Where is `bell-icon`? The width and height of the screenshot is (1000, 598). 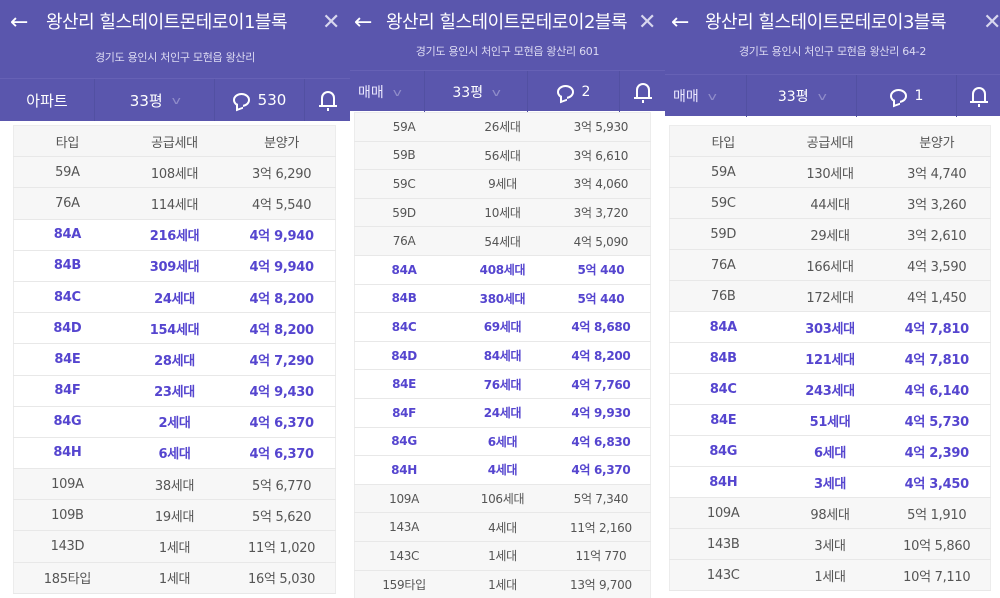
bell-icon is located at coordinates (978, 97).